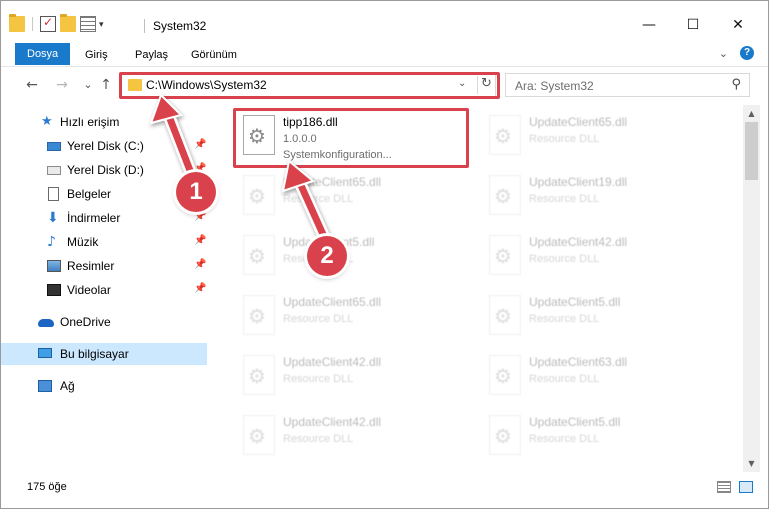  Describe the element at coordinates (746, 487) in the screenshot. I see `large-icons-view-icon` at that location.